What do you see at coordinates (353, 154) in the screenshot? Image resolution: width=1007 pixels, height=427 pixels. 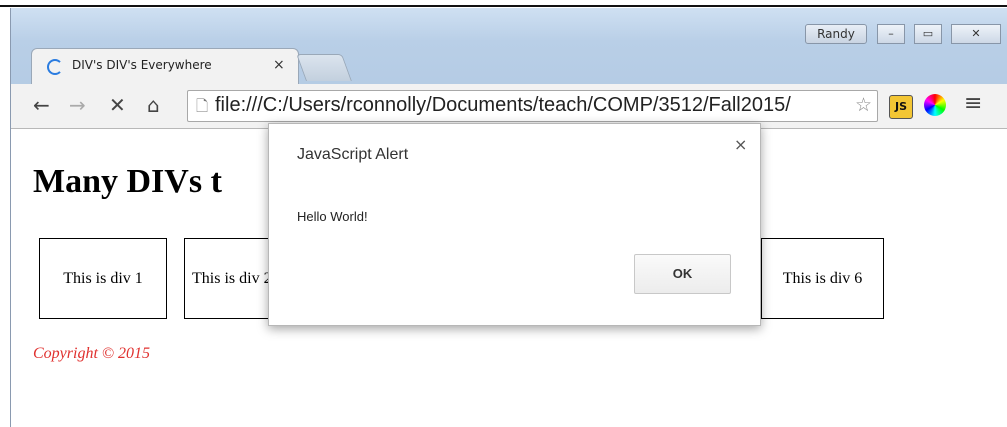 I see `dialog-title: JavaScript Alert` at bounding box center [353, 154].